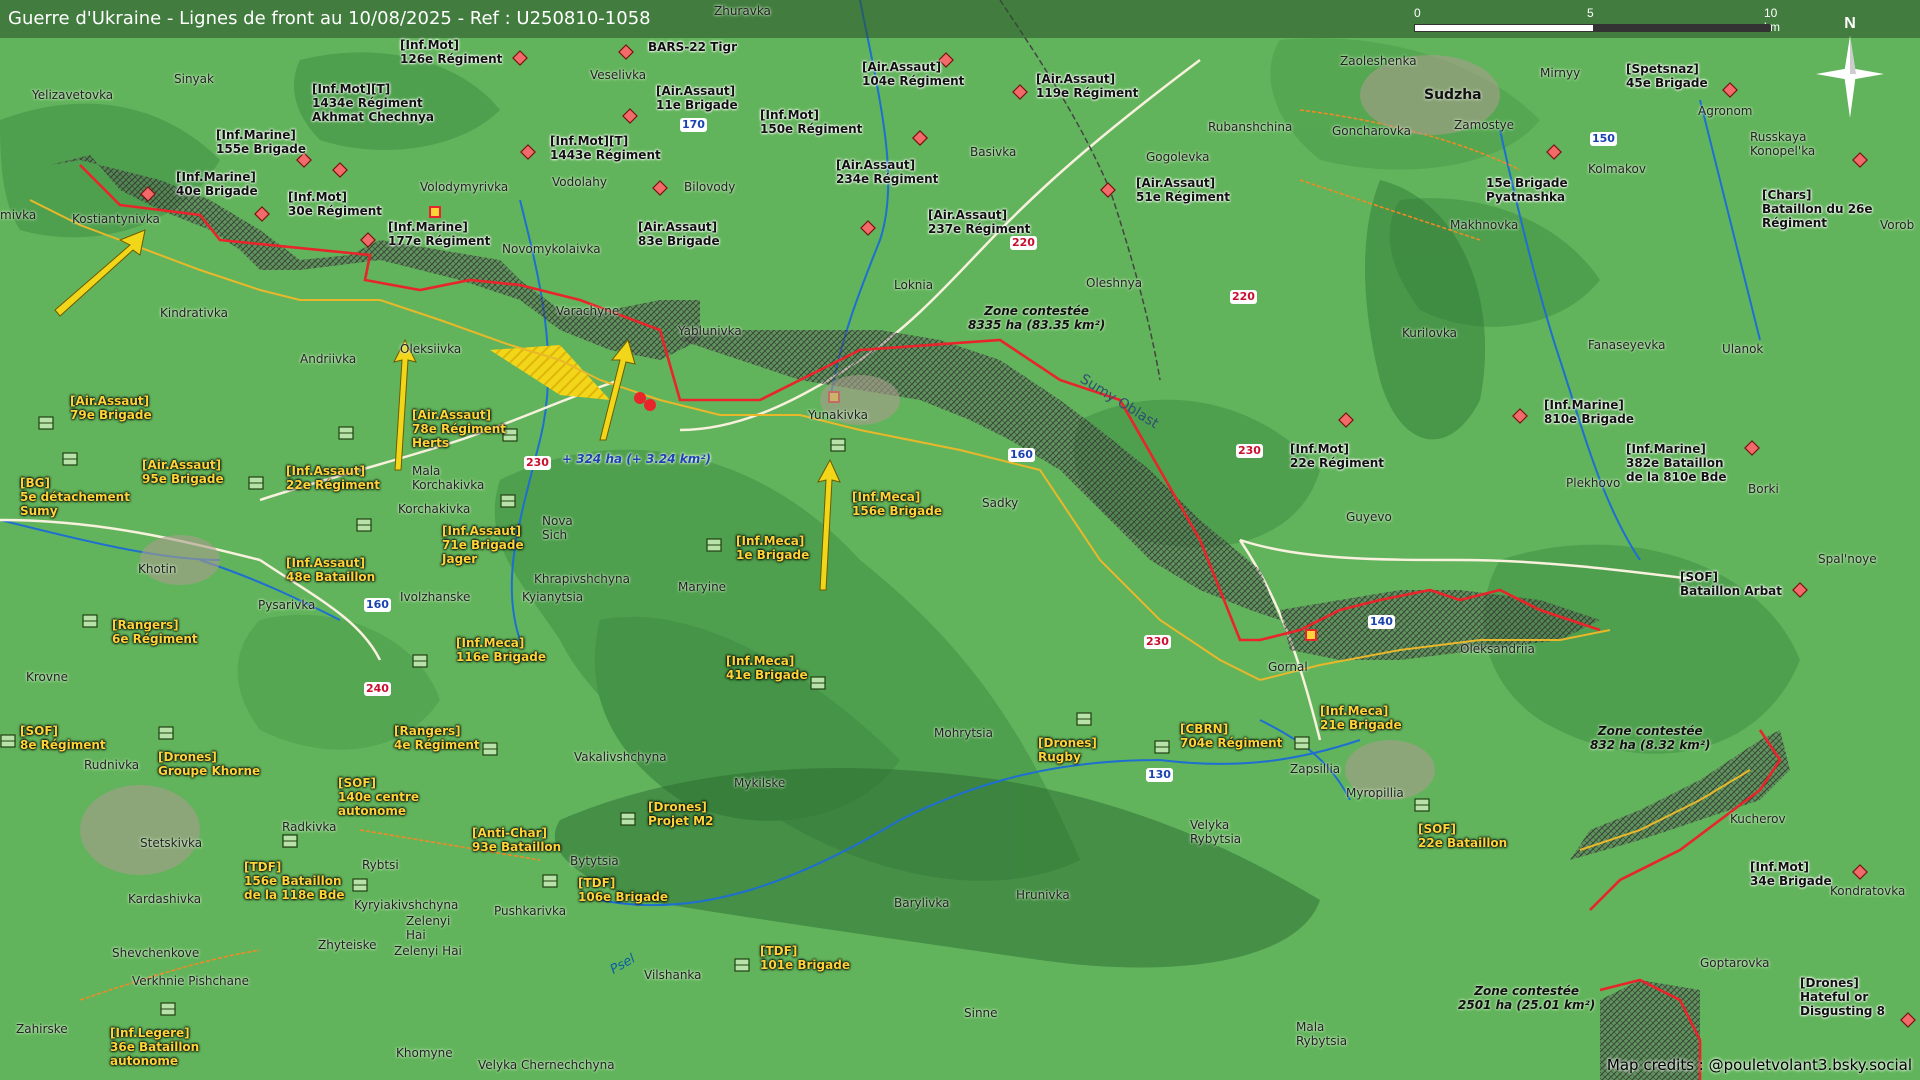 This screenshot has width=1920, height=1080. What do you see at coordinates (1850, 23) in the screenshot?
I see `north-label: N` at bounding box center [1850, 23].